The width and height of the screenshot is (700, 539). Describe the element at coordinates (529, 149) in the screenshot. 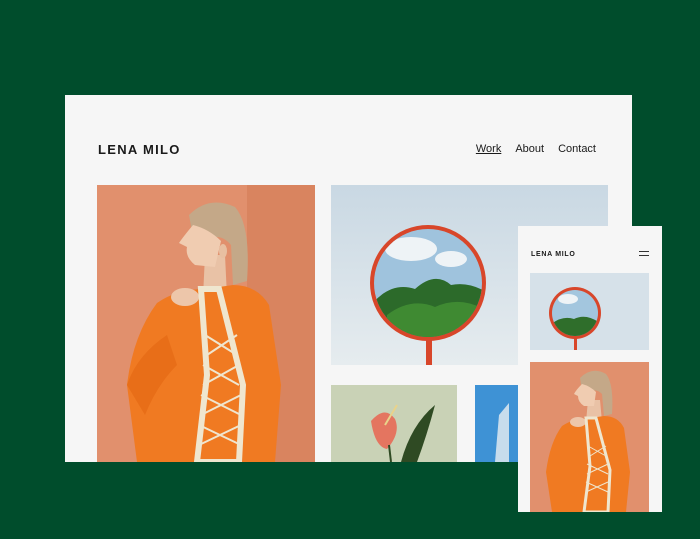

I see `nav-item-about: About` at that location.